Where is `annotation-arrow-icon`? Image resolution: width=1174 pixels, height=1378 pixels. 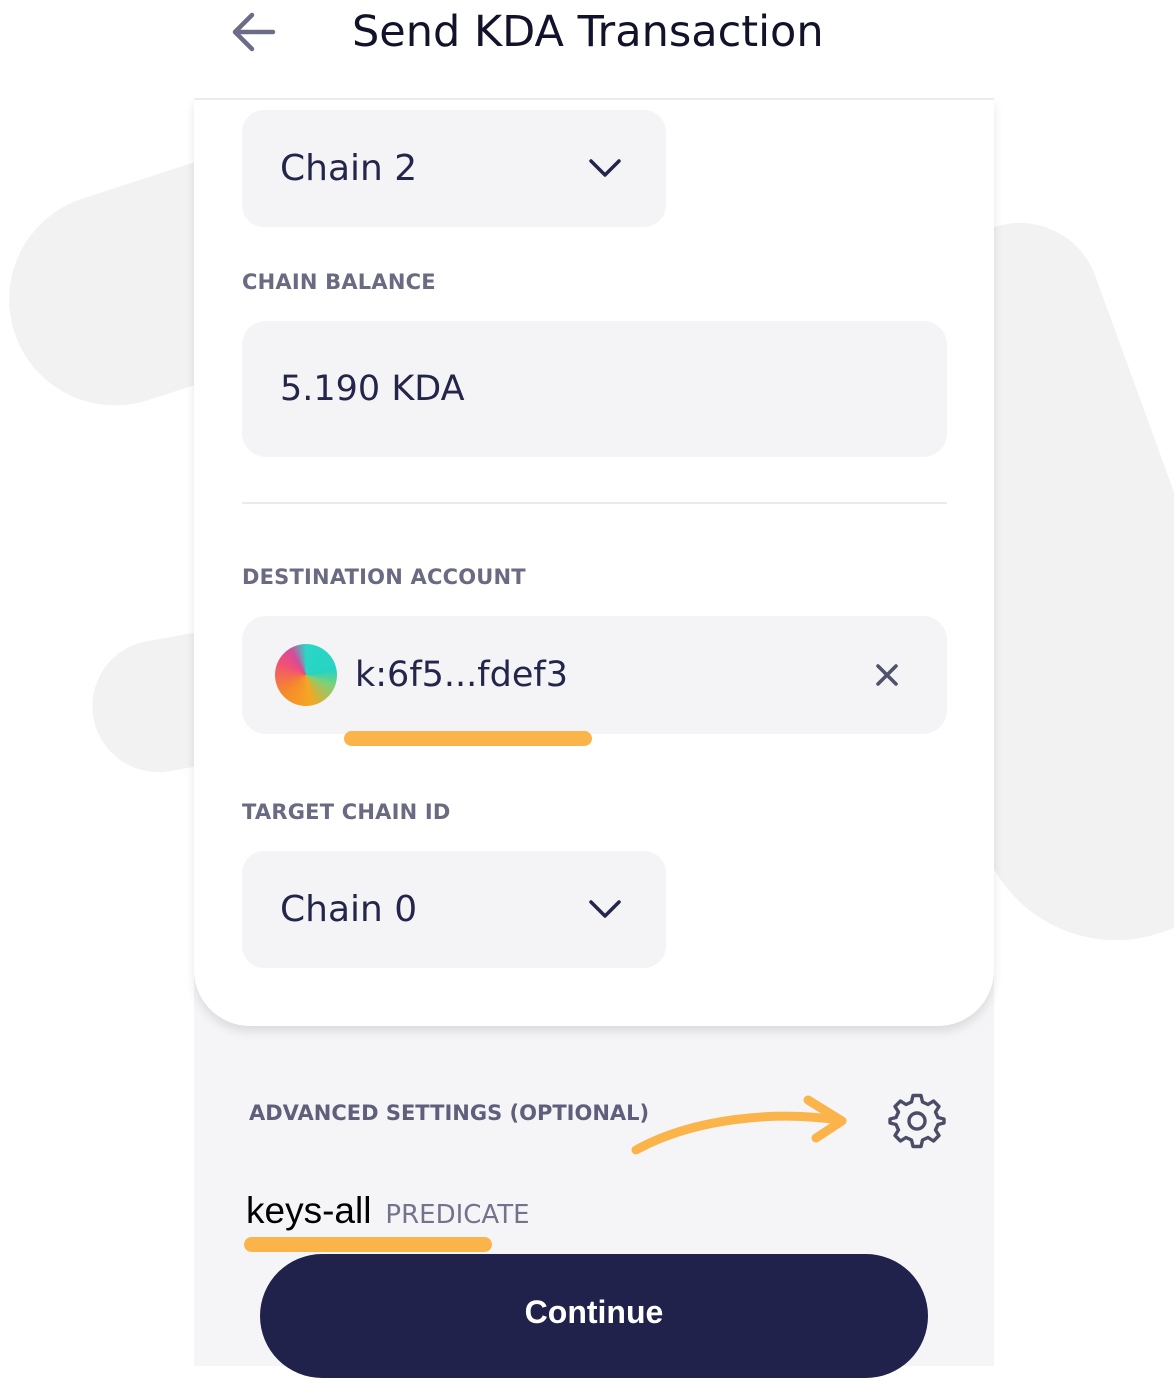
annotation-arrow-icon is located at coordinates (739, 1125).